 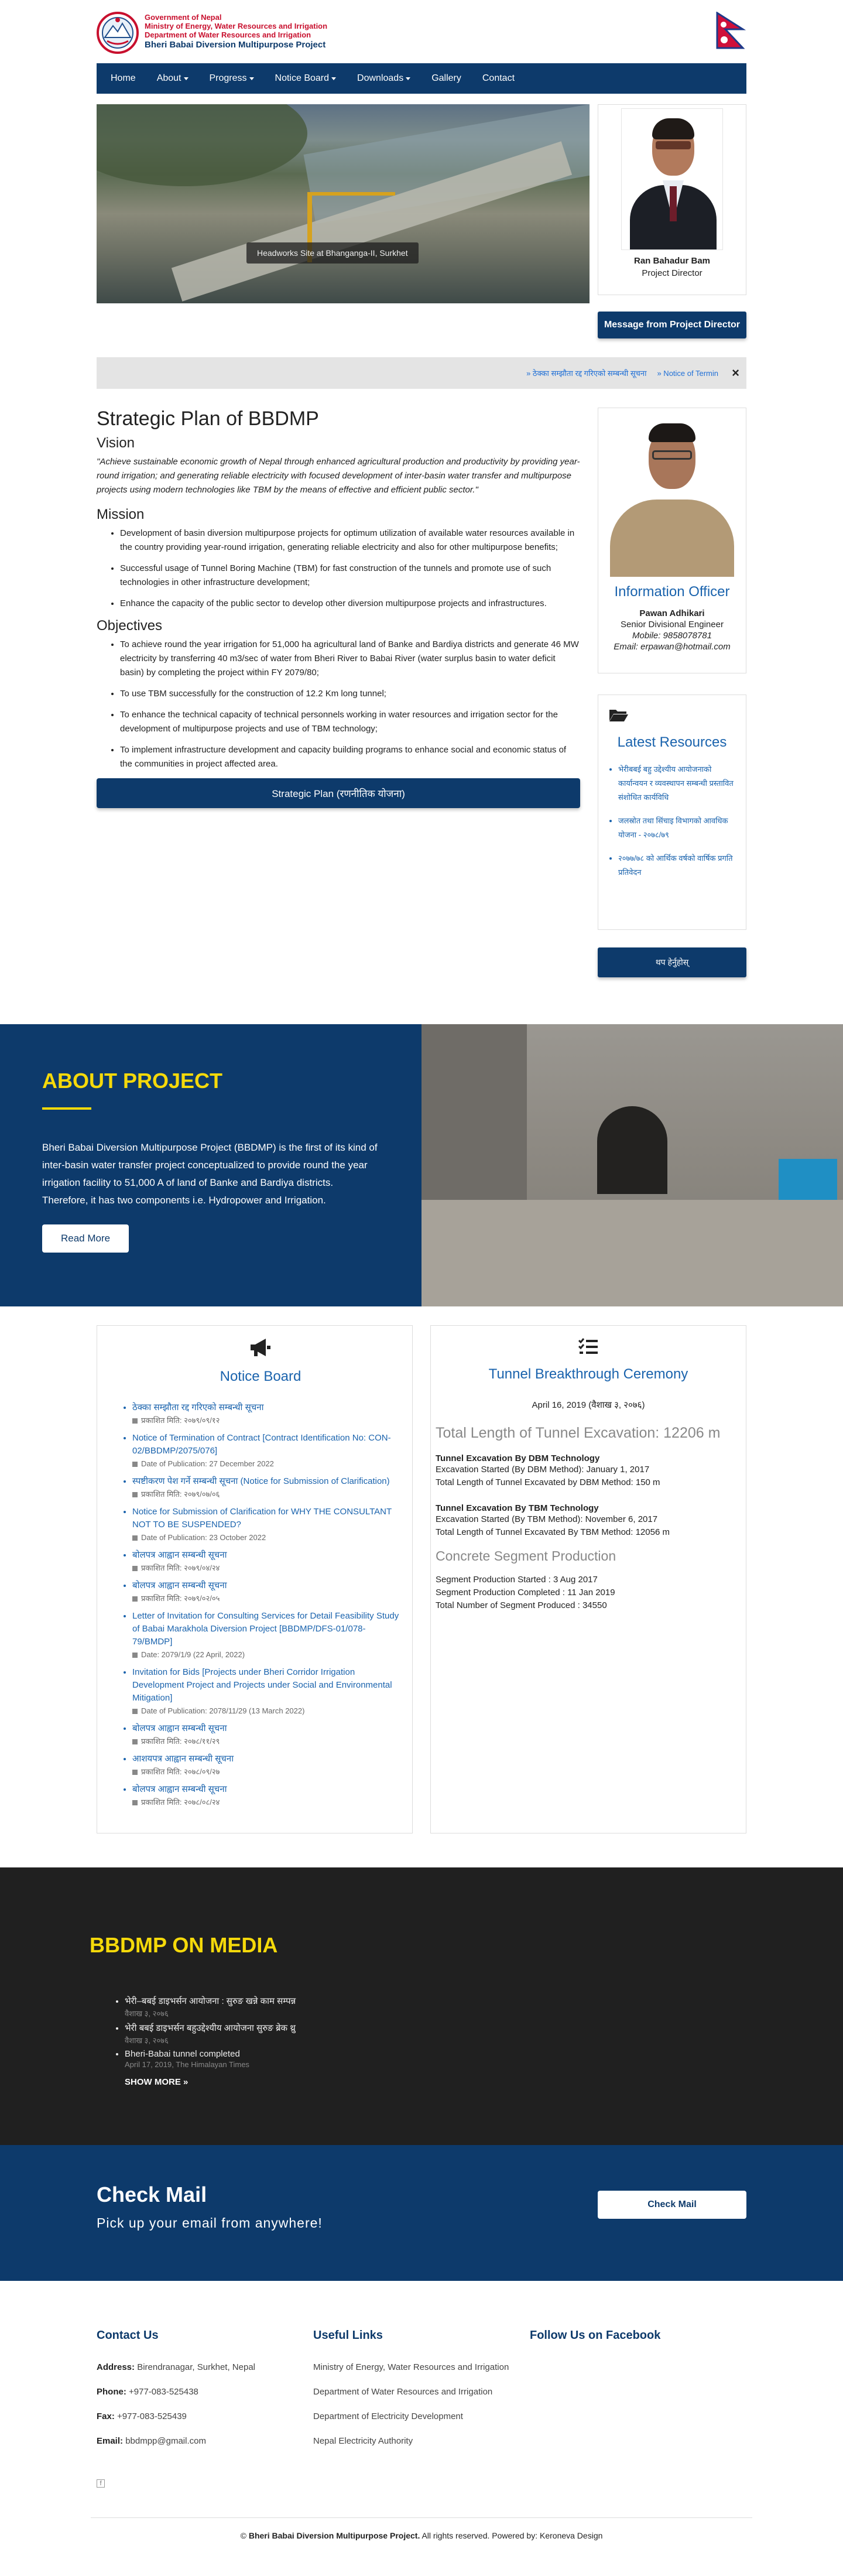 I want to click on email-value: bbdmpp@gmail.com, so click(x=165, y=2441).